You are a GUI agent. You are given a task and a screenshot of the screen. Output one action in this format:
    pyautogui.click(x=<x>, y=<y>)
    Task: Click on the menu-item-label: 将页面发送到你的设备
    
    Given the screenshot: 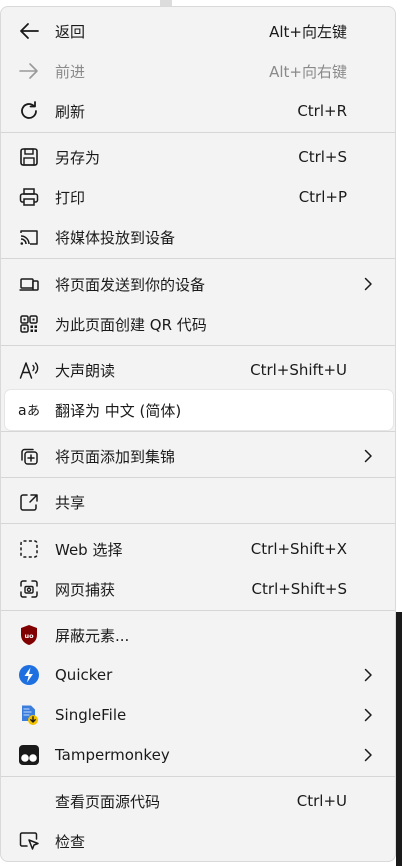 What is the action you would take?
    pyautogui.click(x=130, y=284)
    